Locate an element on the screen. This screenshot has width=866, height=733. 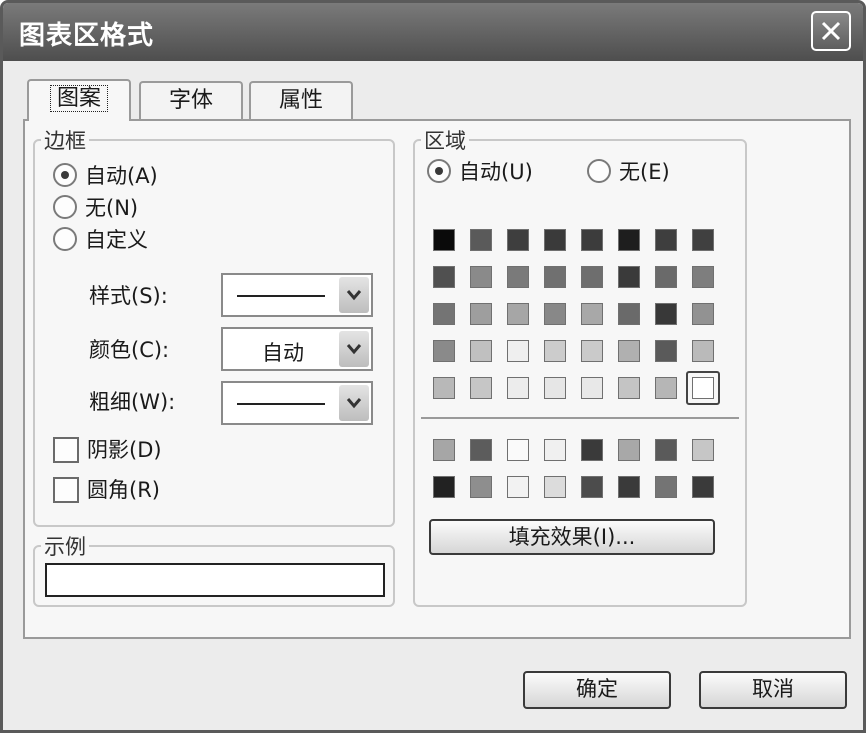
chevron-down-icon is located at coordinates (354, 349).